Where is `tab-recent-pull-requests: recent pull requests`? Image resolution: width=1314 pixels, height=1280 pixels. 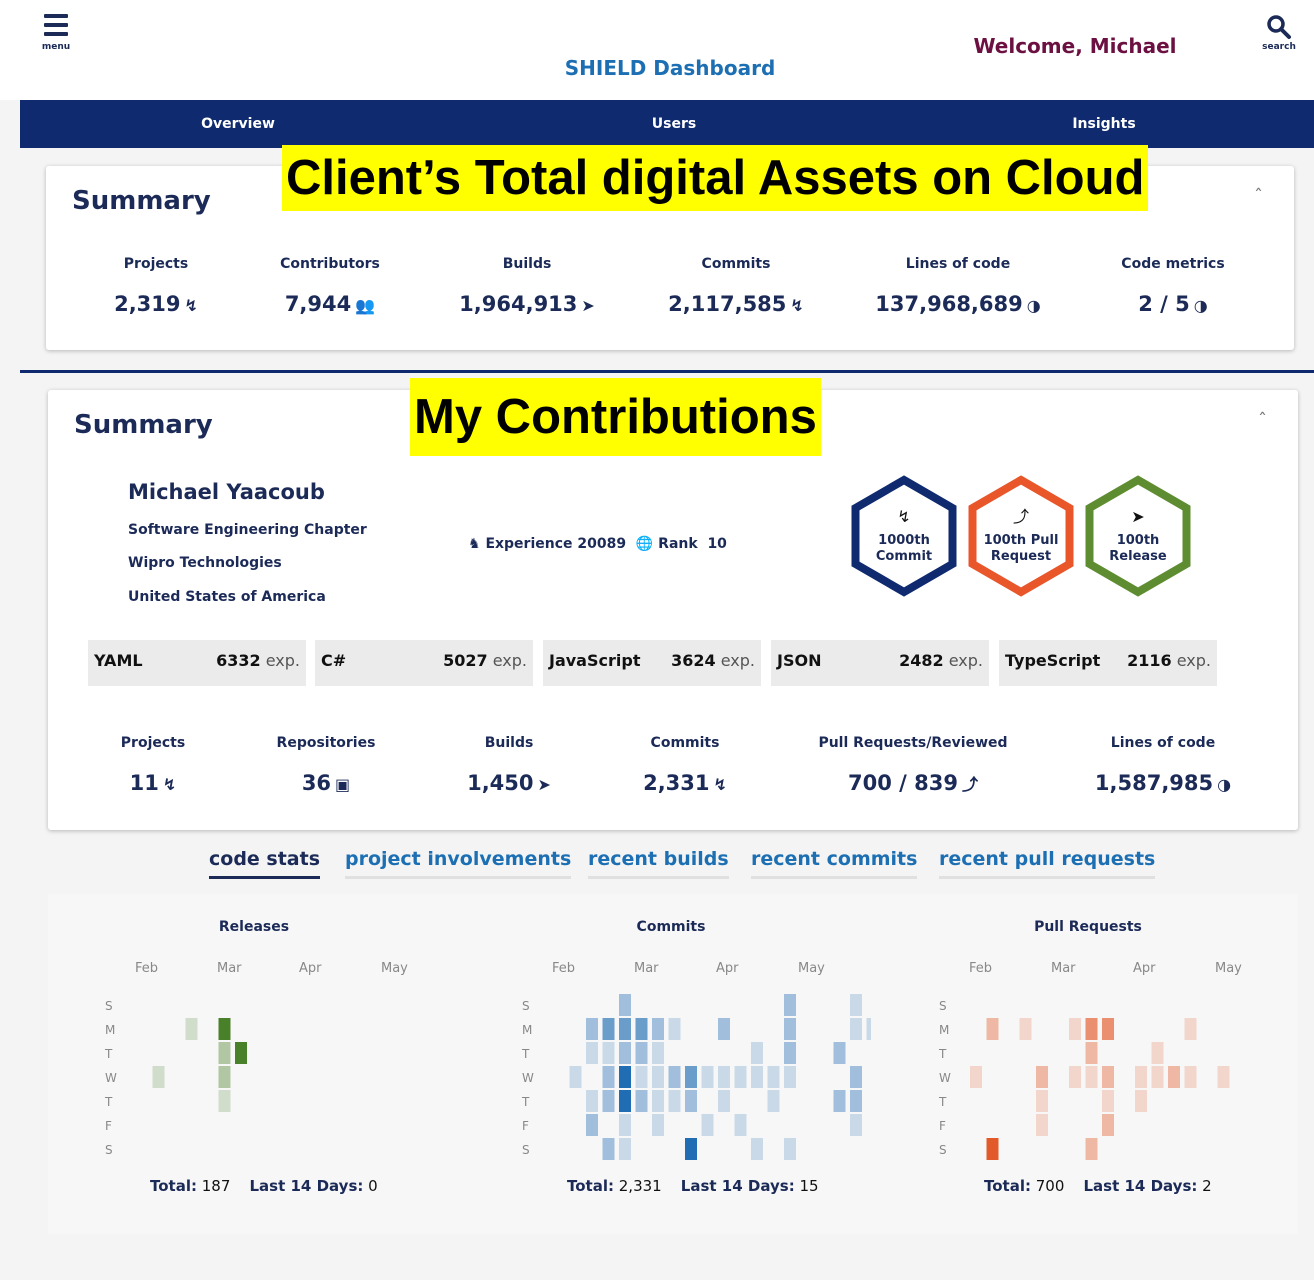
tab-recent-pull-requests: recent pull requests is located at coordinates (1047, 863).